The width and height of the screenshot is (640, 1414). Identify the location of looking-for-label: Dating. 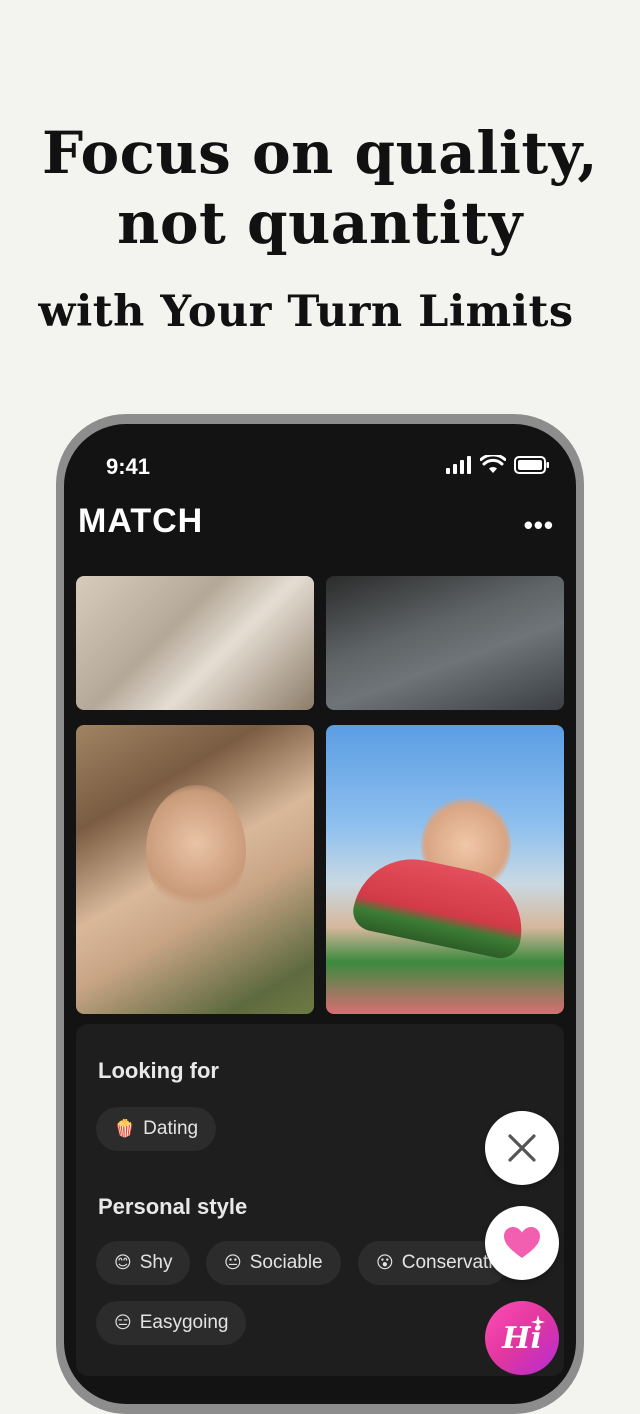
(171, 1128).